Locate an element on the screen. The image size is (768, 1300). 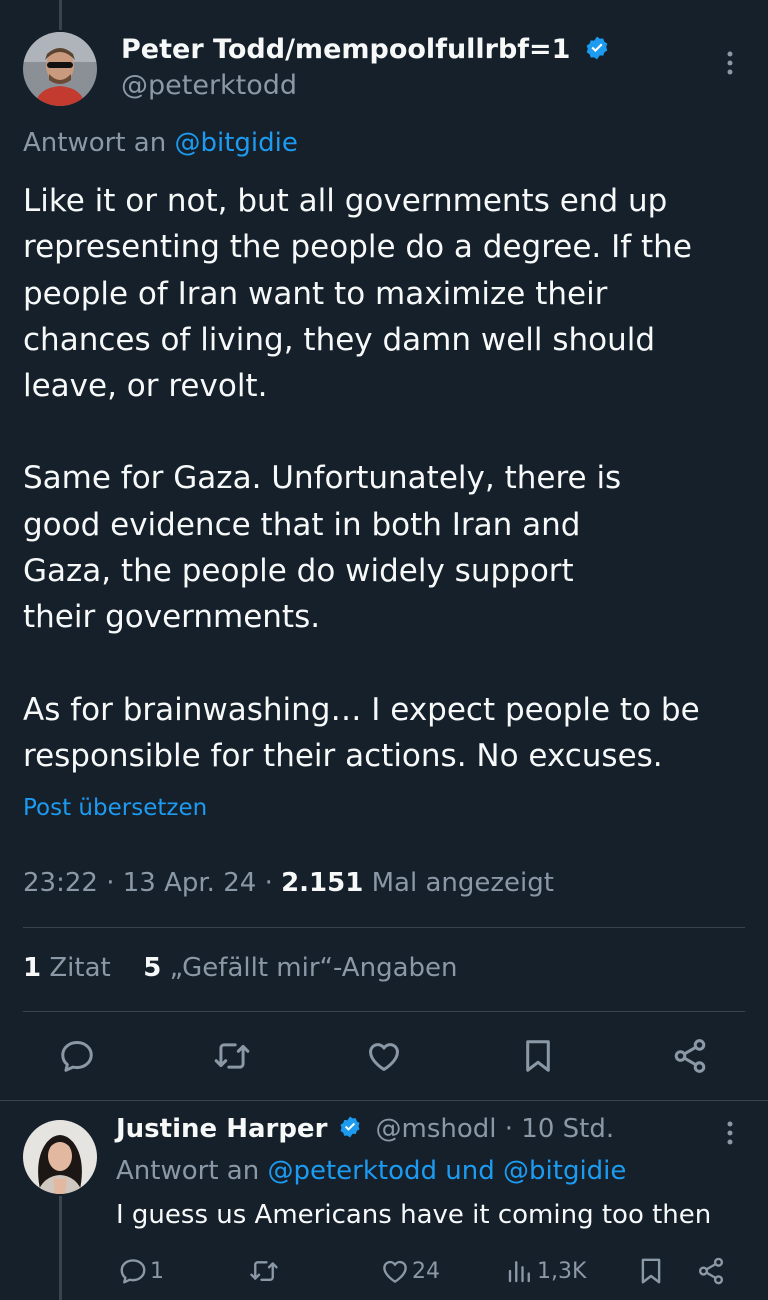
reply-reply-button: 1 is located at coordinates (141, 1271).